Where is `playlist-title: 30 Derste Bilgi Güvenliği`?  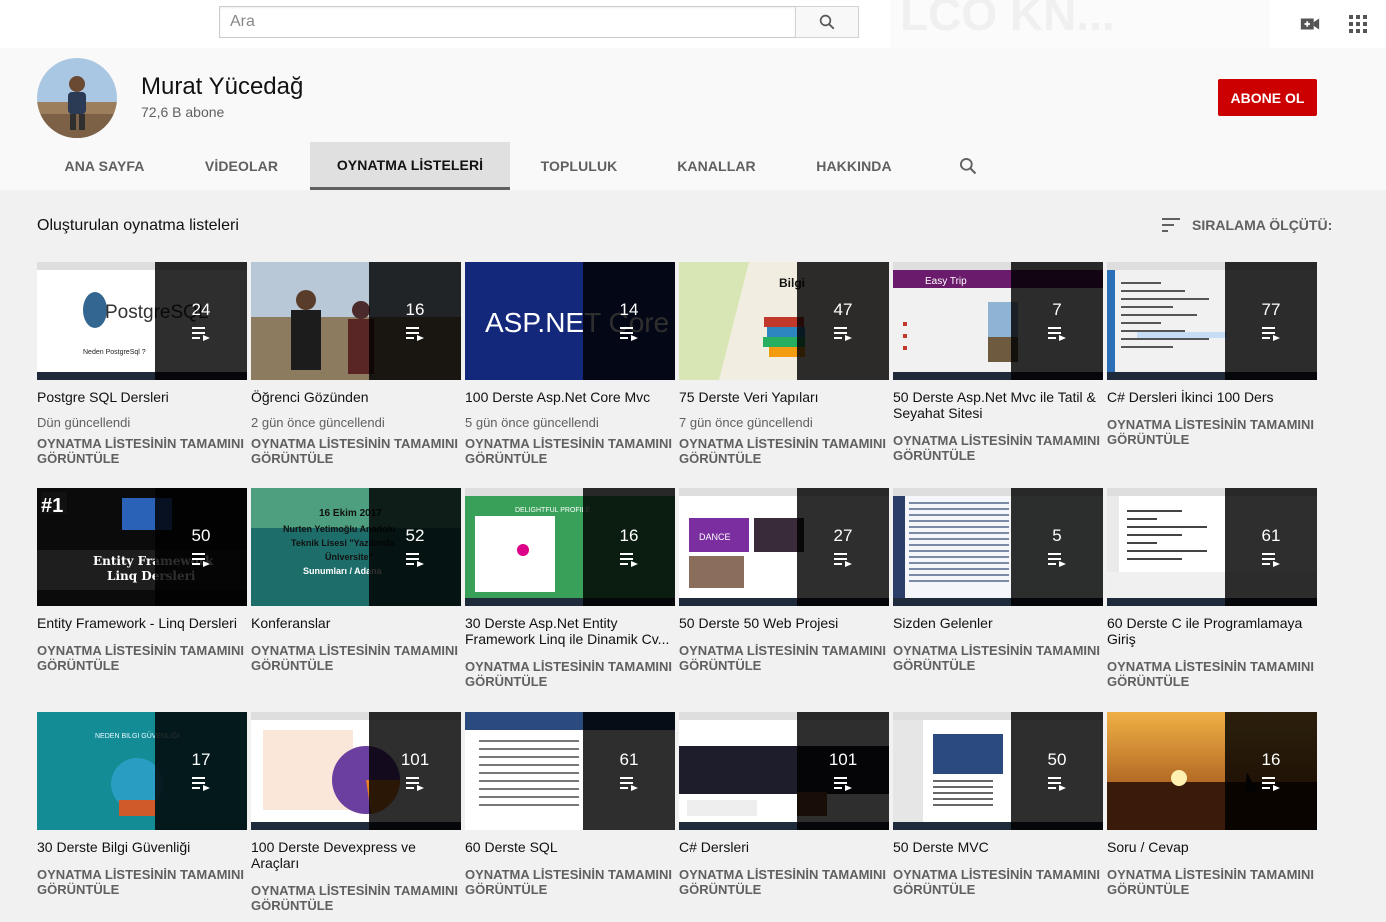 playlist-title: 30 Derste Bilgi Güvenliği is located at coordinates (142, 847).